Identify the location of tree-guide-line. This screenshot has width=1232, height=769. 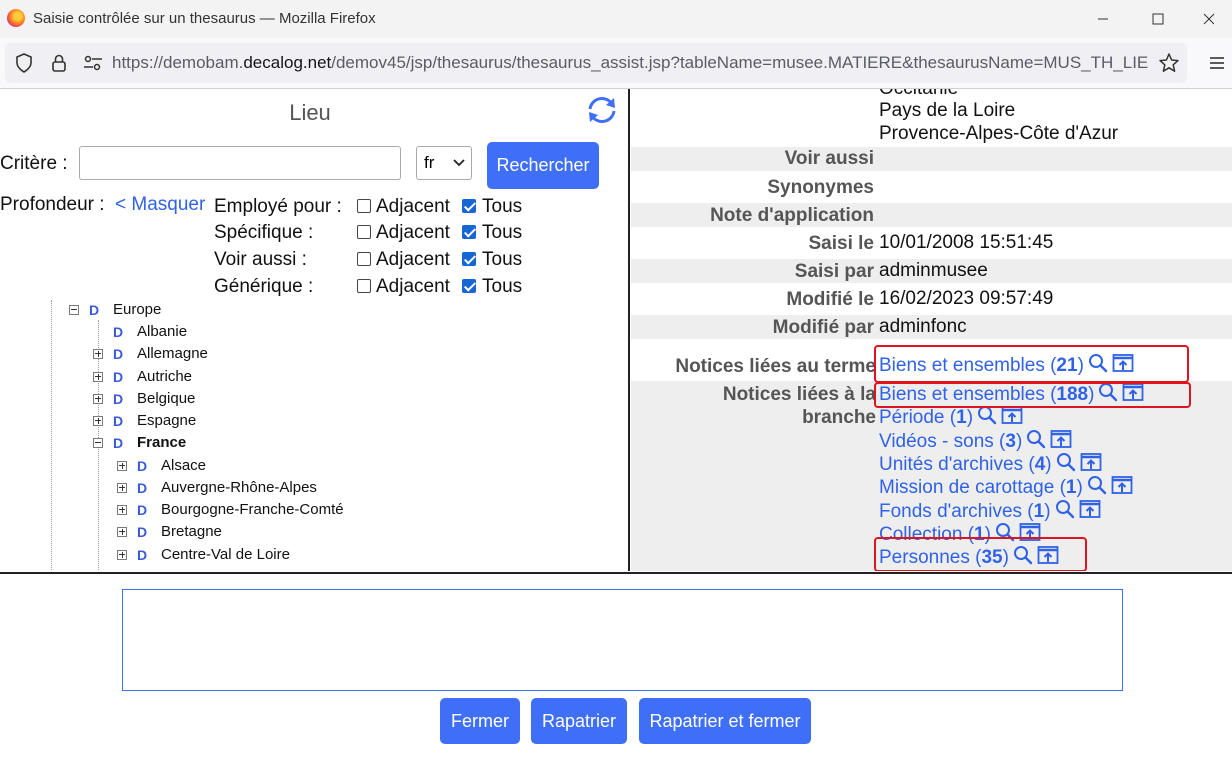
(51, 435).